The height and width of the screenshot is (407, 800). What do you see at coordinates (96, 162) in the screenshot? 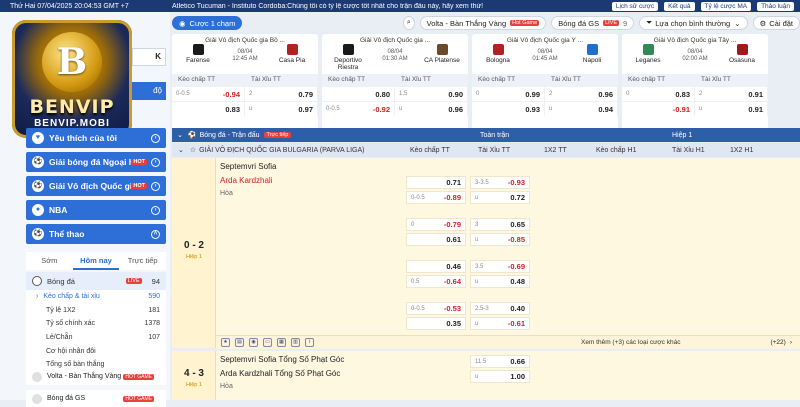
I see `sidebar-item-premier-league: ⚽ Giải bóng đá Ngoại hạn... HOT ›` at bounding box center [96, 162].